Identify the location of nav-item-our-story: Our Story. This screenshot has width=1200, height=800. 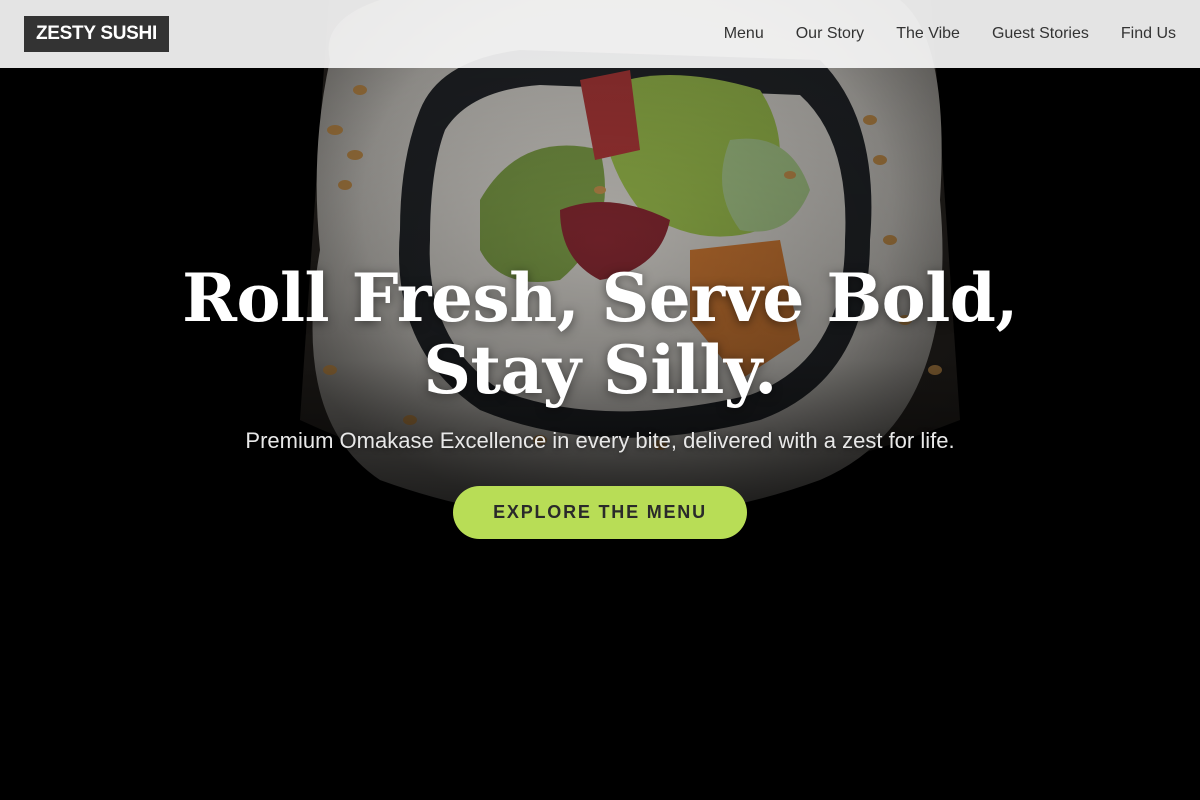
(830, 34).